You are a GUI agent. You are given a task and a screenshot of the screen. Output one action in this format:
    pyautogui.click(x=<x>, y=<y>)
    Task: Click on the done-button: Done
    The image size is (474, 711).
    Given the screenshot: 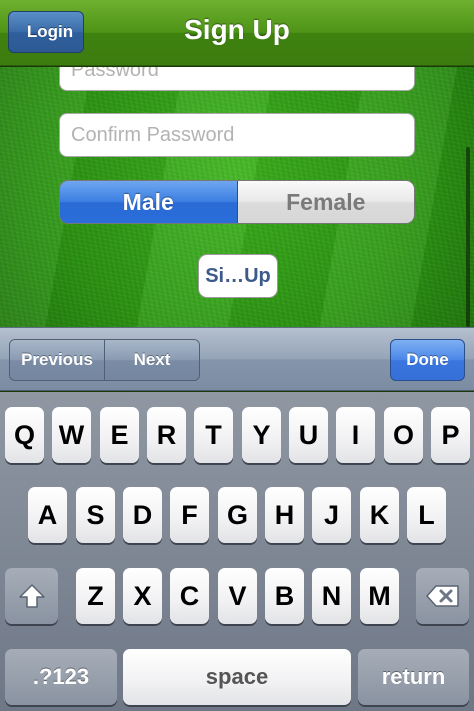 What is the action you would take?
    pyautogui.click(x=427, y=360)
    